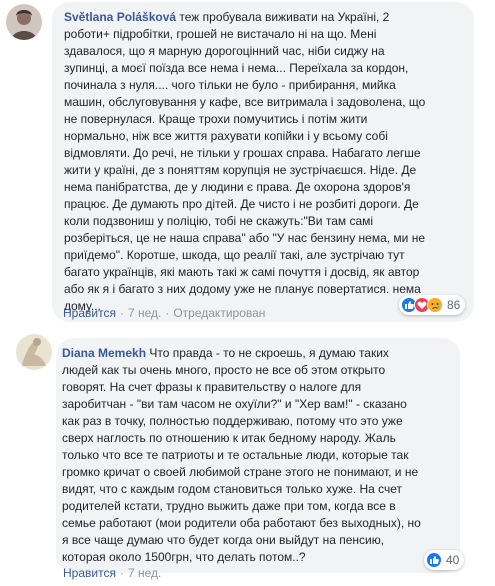  I want to click on sad-icon, so click(435, 305).